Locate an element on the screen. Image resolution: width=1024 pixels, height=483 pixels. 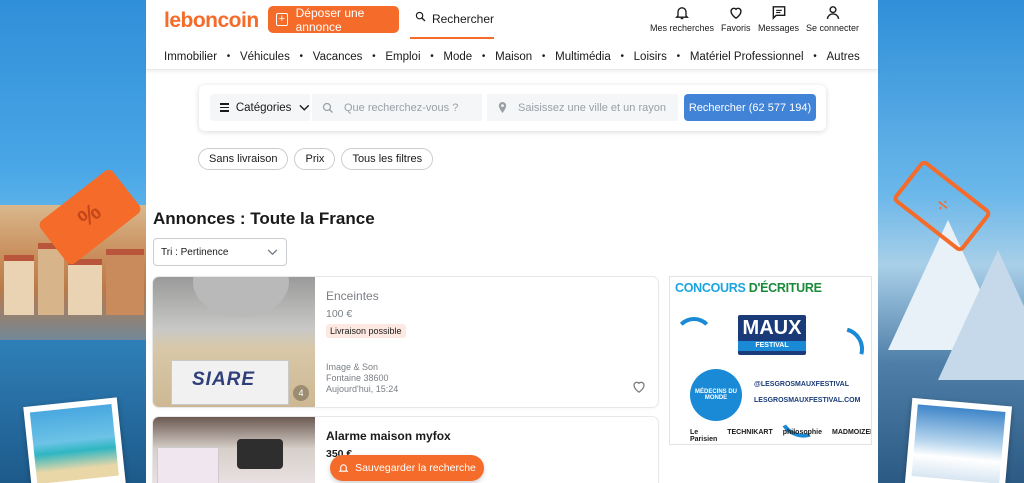
nav-item-emploi: Emploi is located at coordinates (402, 57).